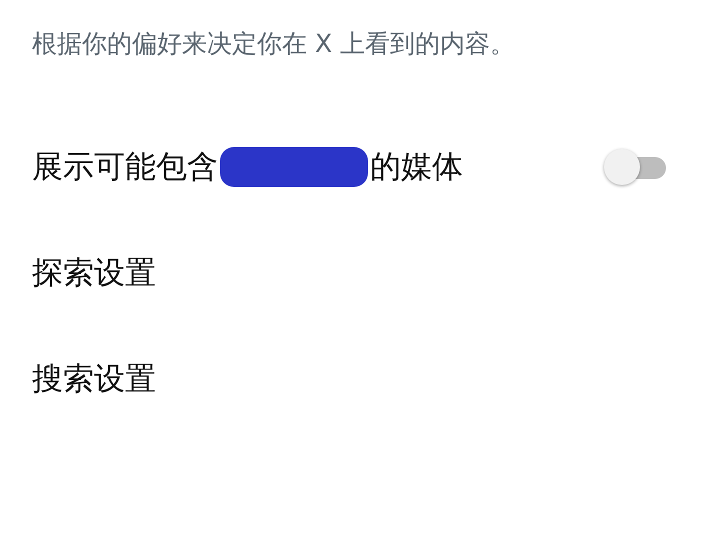  What do you see at coordinates (94, 379) in the screenshot?
I see `settings-link: 搜索设置` at bounding box center [94, 379].